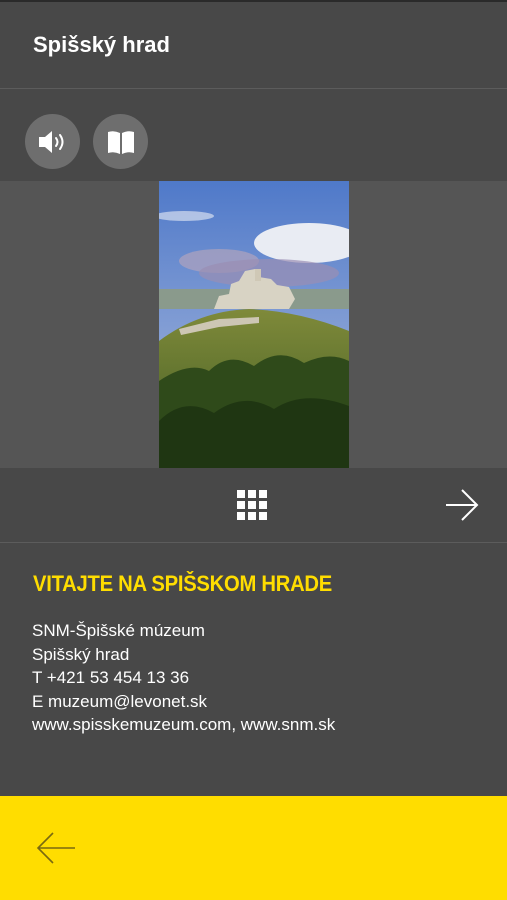 The image size is (507, 900). I want to click on app-header: Spišský hrad, so click(253, 44).